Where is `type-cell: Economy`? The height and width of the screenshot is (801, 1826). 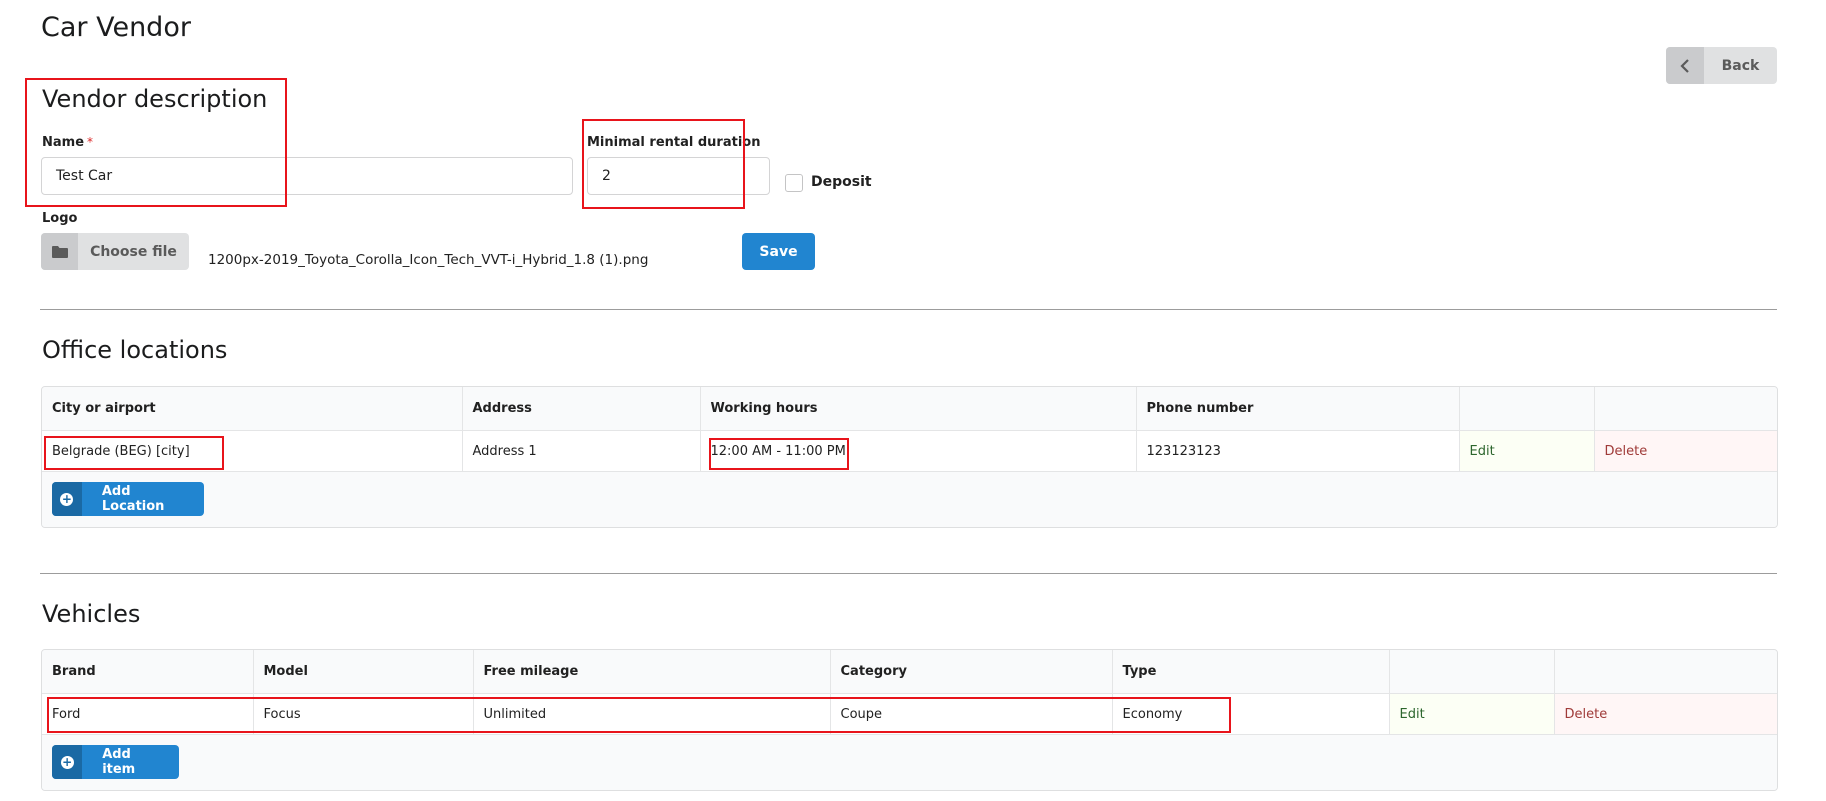
type-cell: Economy is located at coordinates (1250, 714).